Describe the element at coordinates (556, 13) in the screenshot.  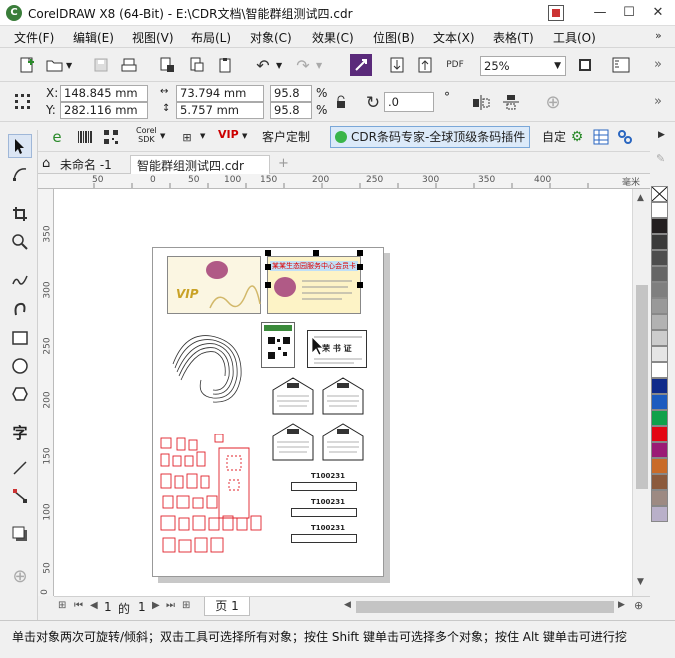
I see `app-menu-icon` at that location.